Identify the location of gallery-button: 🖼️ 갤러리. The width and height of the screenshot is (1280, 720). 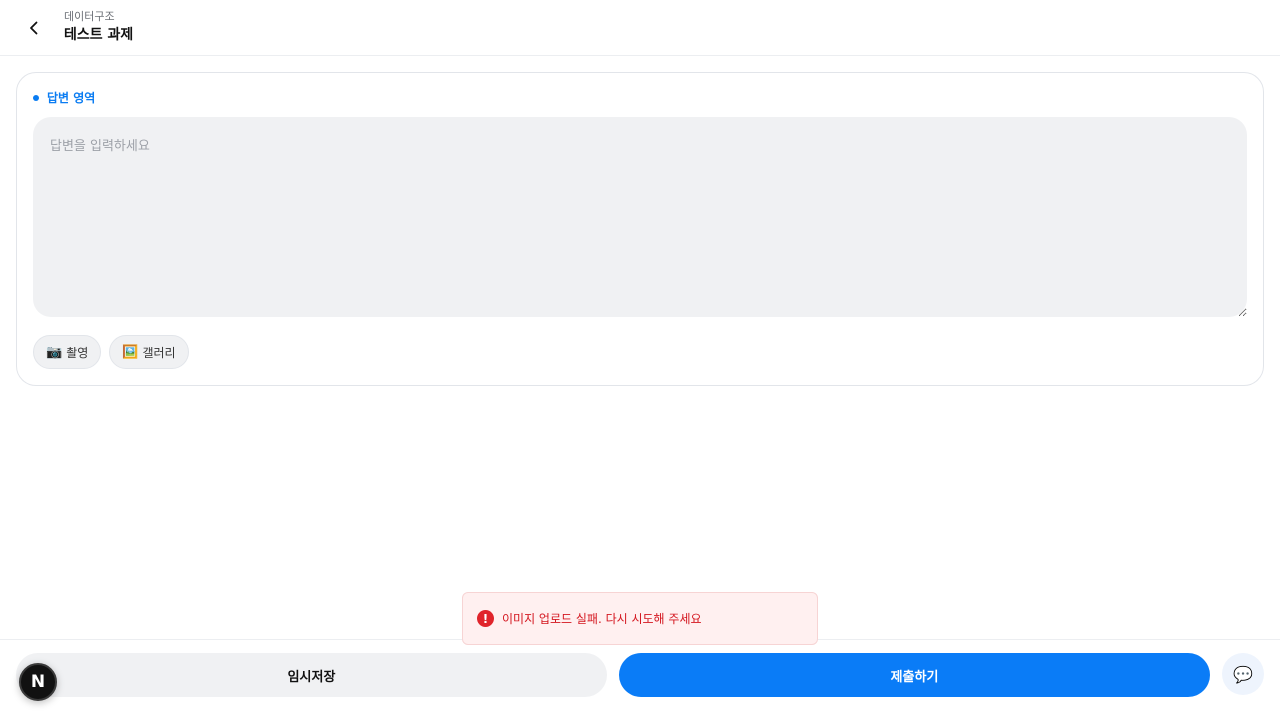
(149, 352).